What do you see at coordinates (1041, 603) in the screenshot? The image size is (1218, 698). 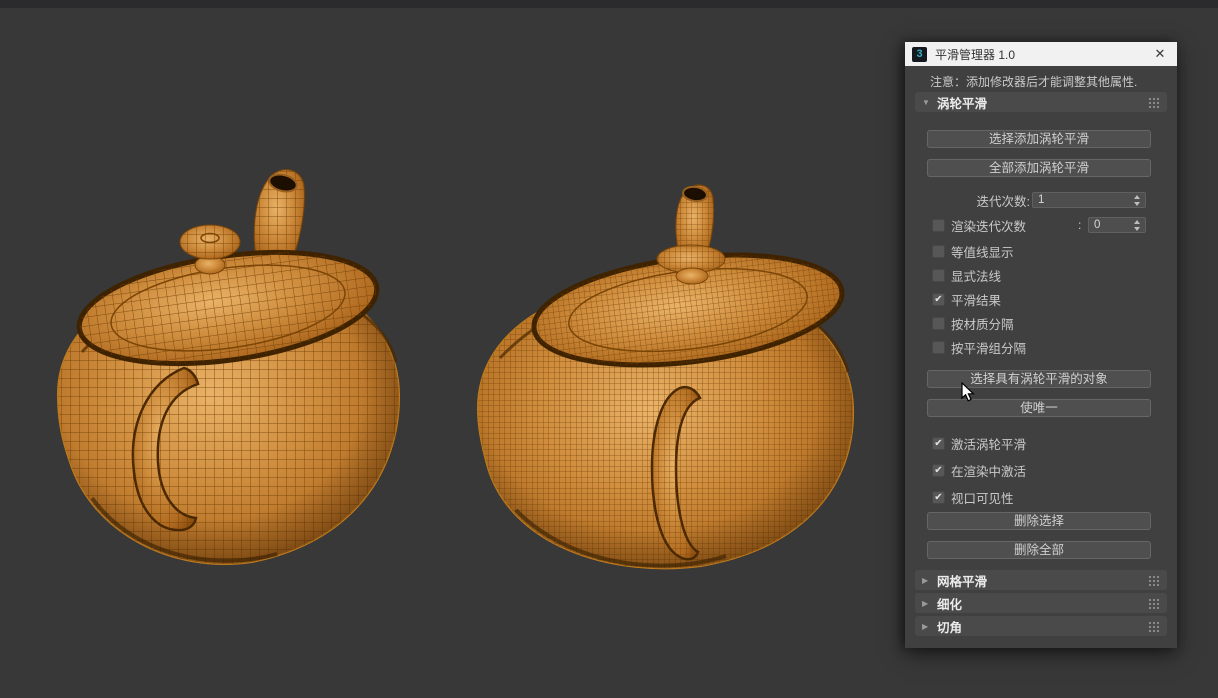 I see `rollout-tessellate: ▶ 细化` at bounding box center [1041, 603].